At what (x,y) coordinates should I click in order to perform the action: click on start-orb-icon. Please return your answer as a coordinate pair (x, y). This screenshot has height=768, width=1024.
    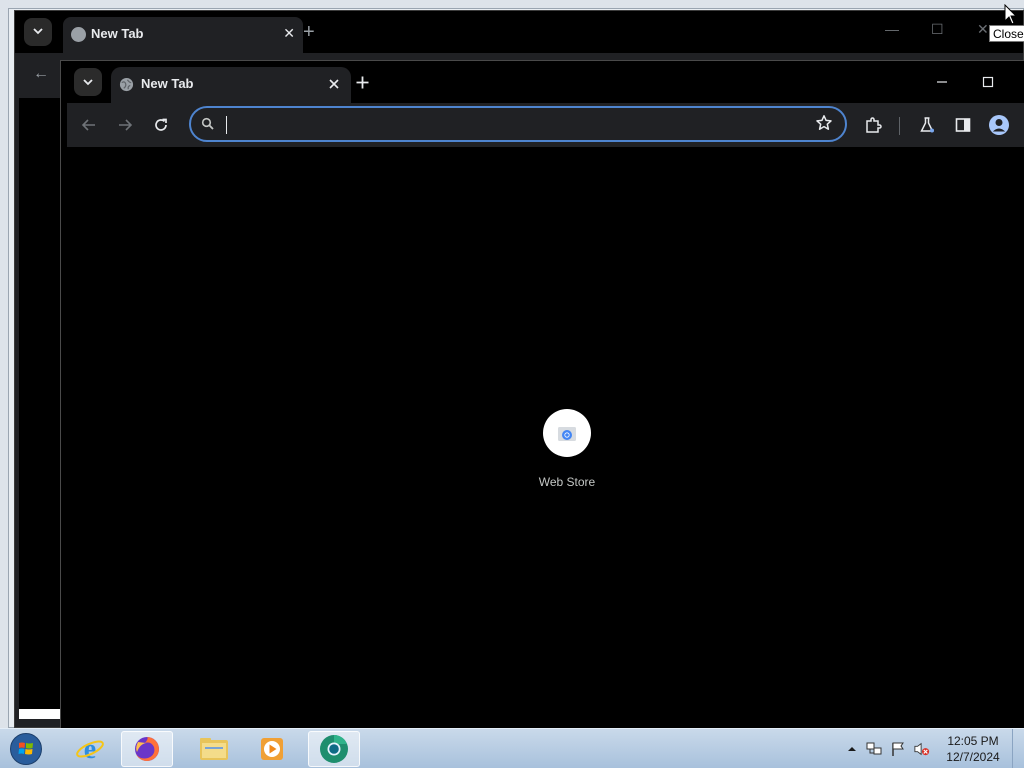
    Looking at the image, I should click on (26, 749).